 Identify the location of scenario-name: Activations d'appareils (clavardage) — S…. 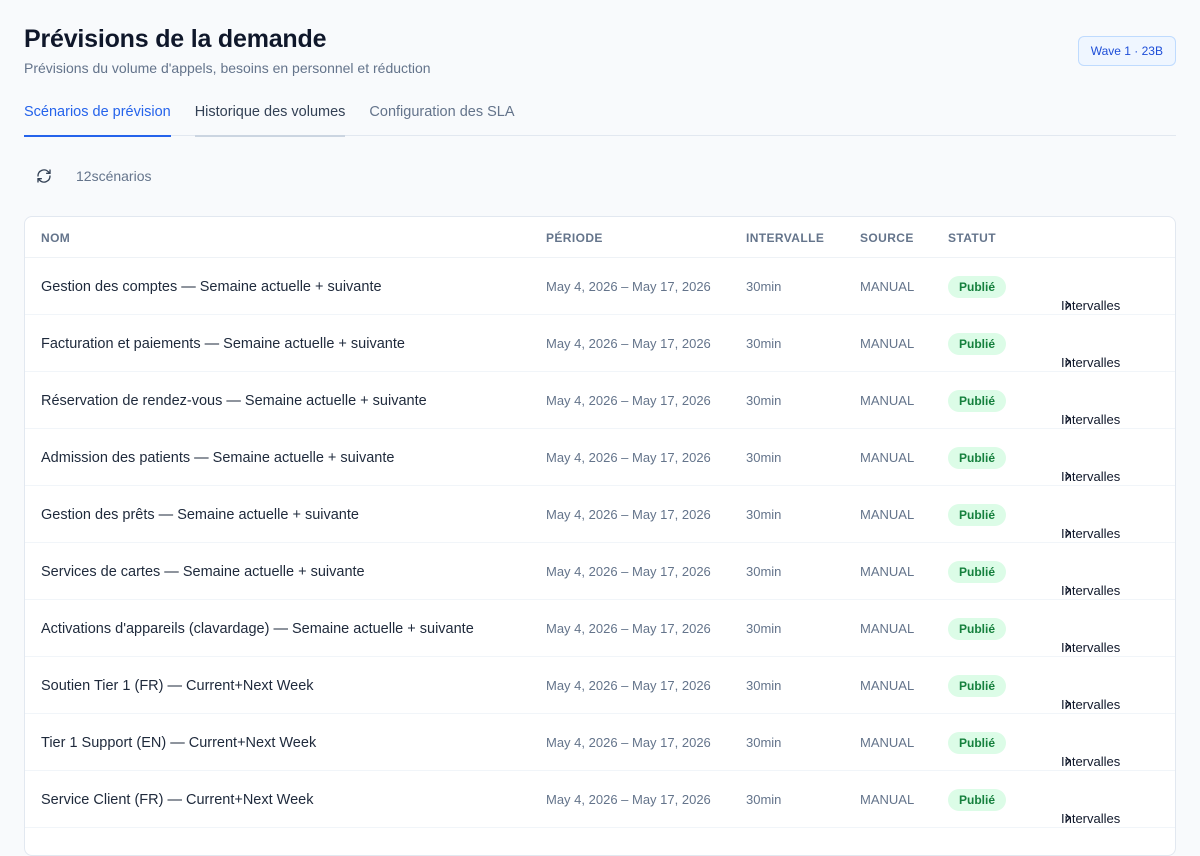
(257, 629).